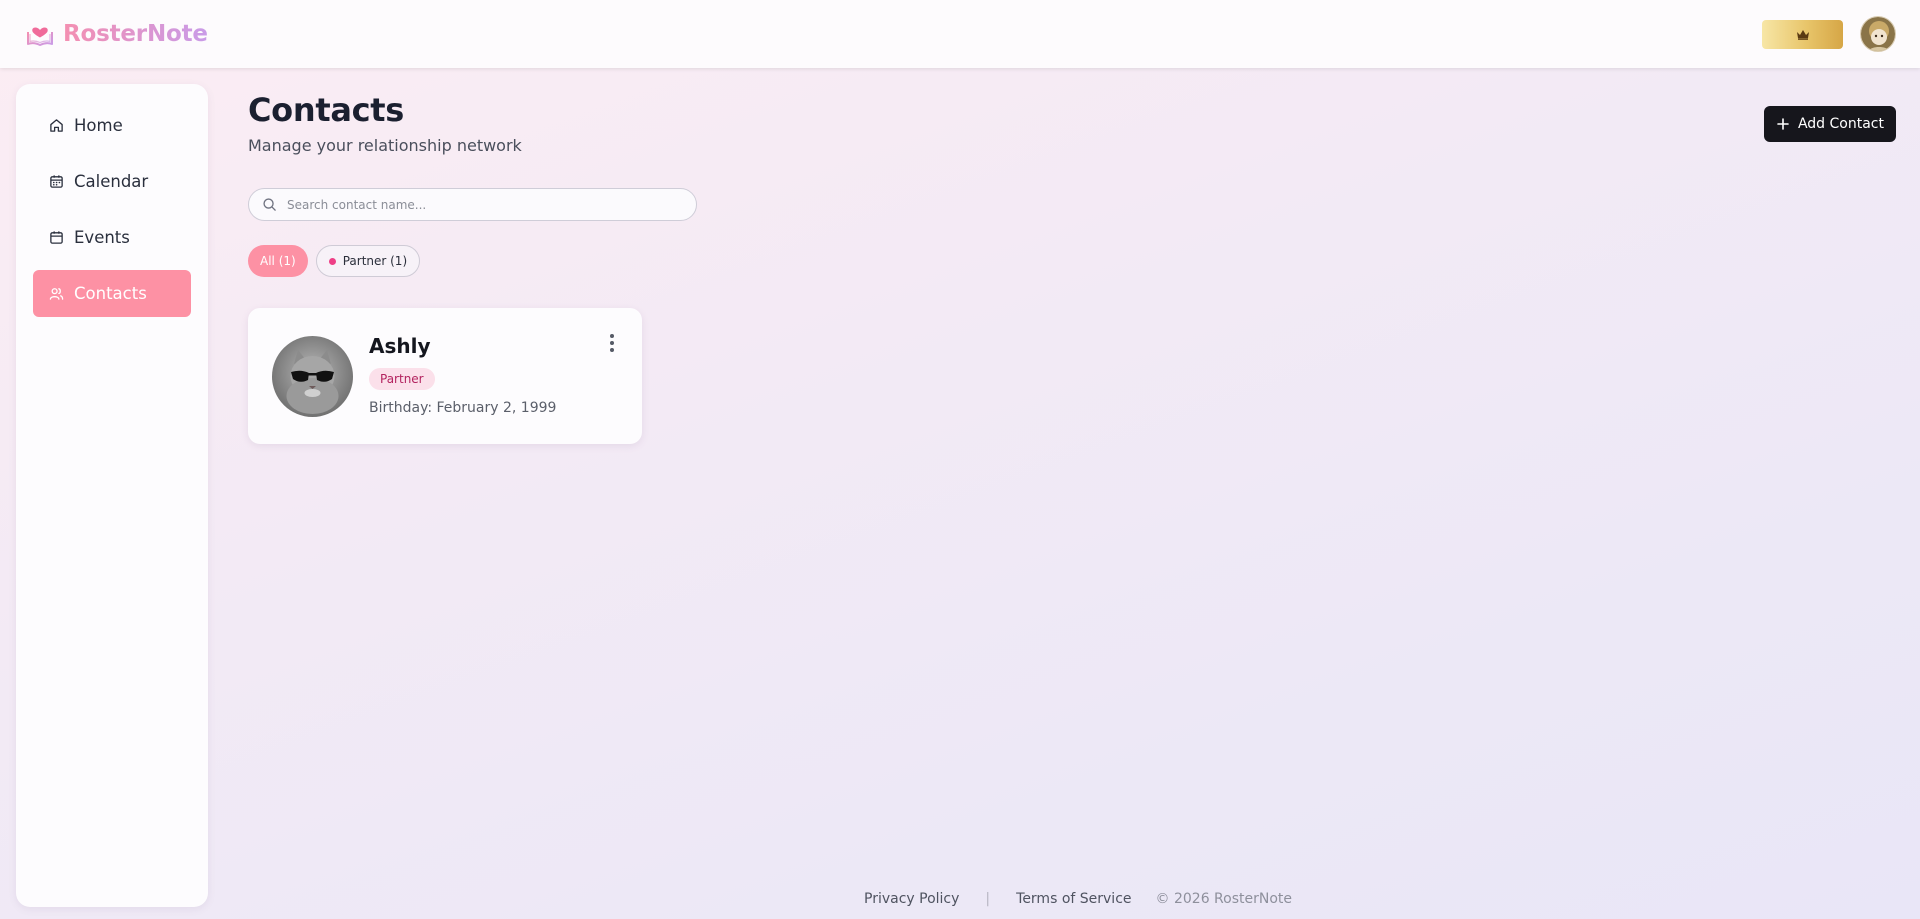 This screenshot has height=919, width=1920. I want to click on sidebar-item-label: Contacts, so click(110, 293).